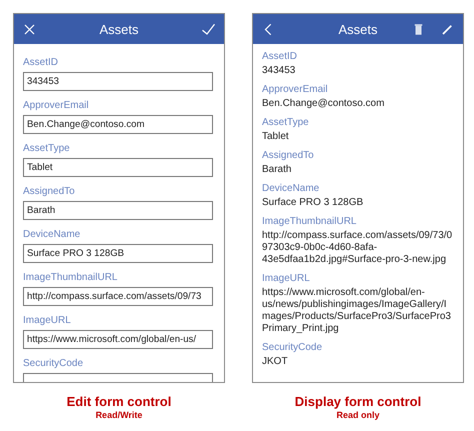  I want to click on field-value: JKOT, so click(275, 362).